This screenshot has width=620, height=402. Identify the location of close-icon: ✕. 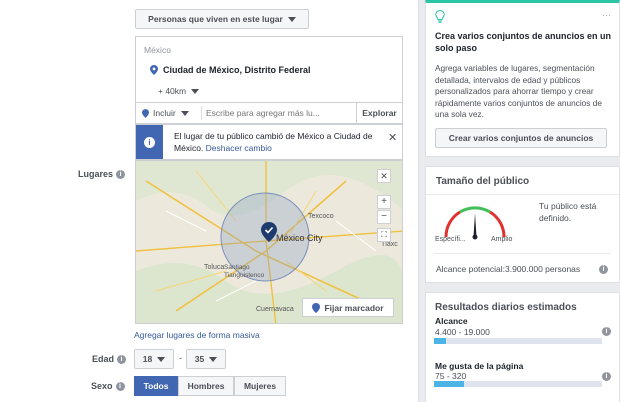
(392, 137).